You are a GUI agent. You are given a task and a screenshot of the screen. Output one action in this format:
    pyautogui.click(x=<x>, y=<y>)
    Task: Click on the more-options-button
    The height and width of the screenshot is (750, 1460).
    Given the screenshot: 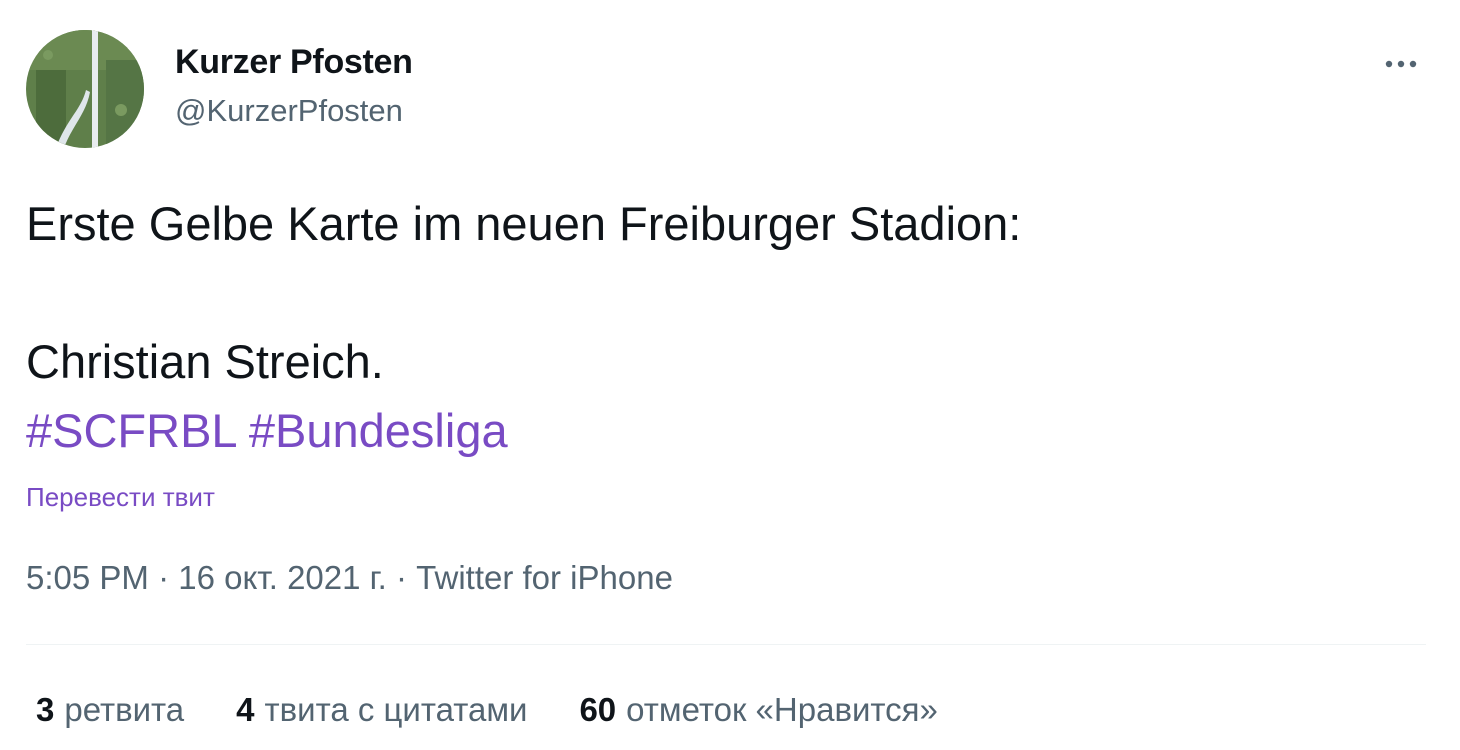 What is the action you would take?
    pyautogui.click(x=1402, y=64)
    